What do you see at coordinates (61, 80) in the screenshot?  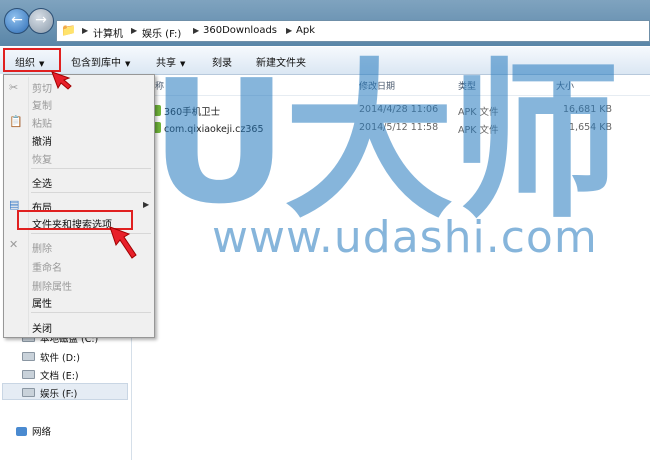 I see `arrow-to-organize-icon` at bounding box center [61, 80].